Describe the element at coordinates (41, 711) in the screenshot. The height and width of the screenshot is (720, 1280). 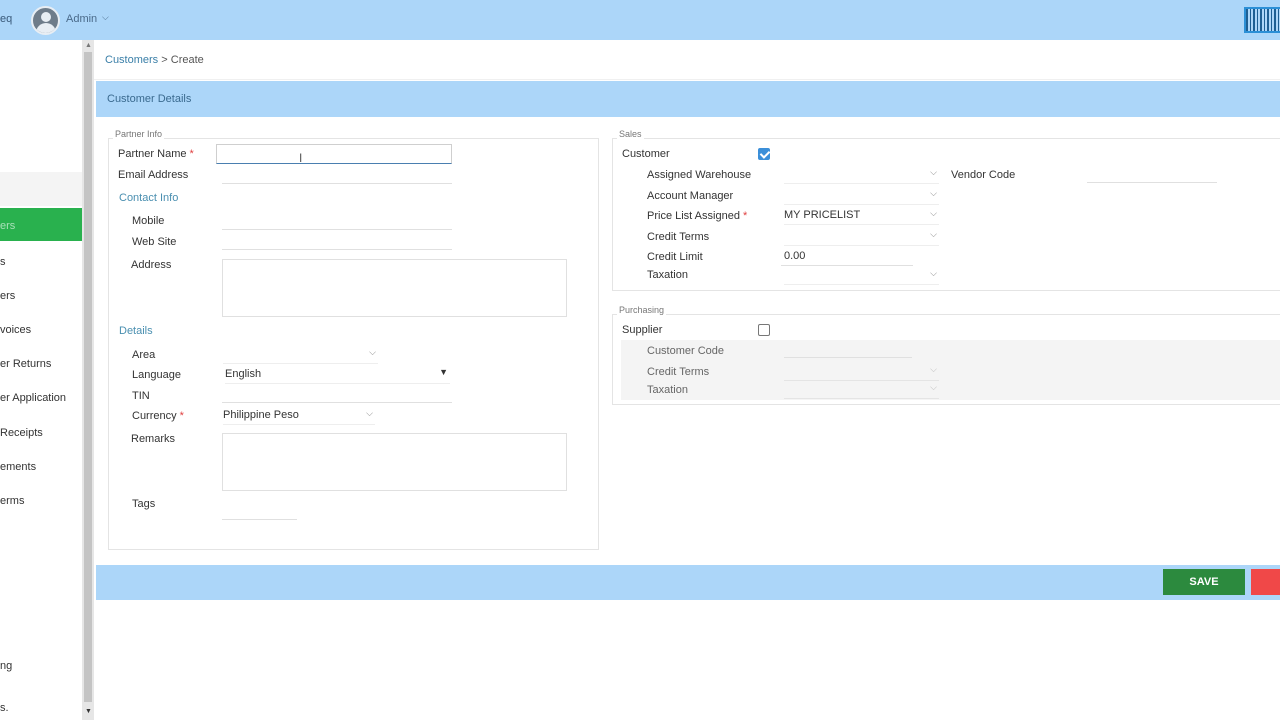
I see `sidebar-item-10: s.` at that location.